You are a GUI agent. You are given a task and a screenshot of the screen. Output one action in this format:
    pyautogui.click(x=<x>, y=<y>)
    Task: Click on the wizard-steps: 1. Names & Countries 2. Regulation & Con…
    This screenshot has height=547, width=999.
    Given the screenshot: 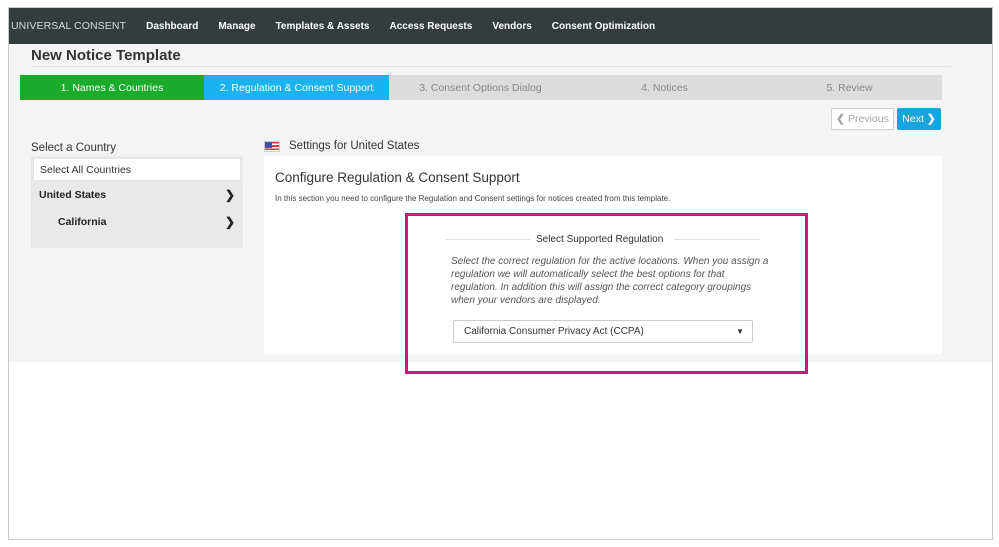 What is the action you would take?
    pyautogui.click(x=481, y=87)
    